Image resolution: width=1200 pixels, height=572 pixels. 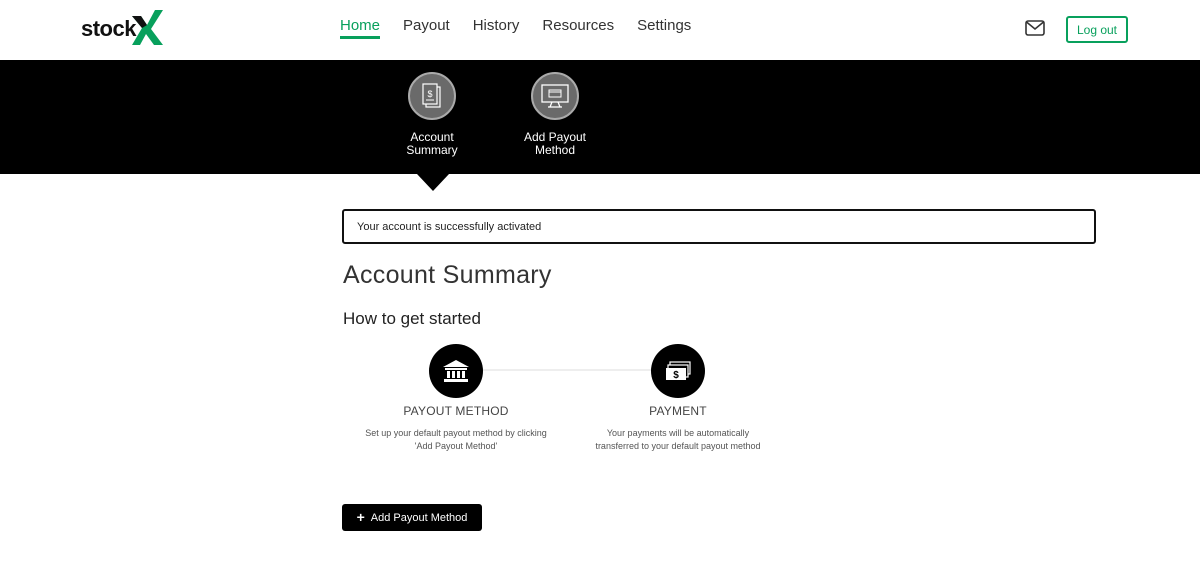 I want to click on bank-icon, so click(x=456, y=371).